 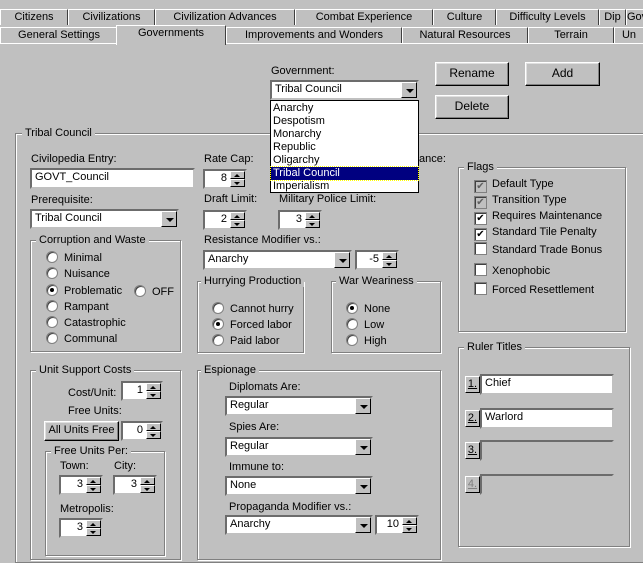 What do you see at coordinates (464, 17) in the screenshot?
I see `tab-culture: Culture` at bounding box center [464, 17].